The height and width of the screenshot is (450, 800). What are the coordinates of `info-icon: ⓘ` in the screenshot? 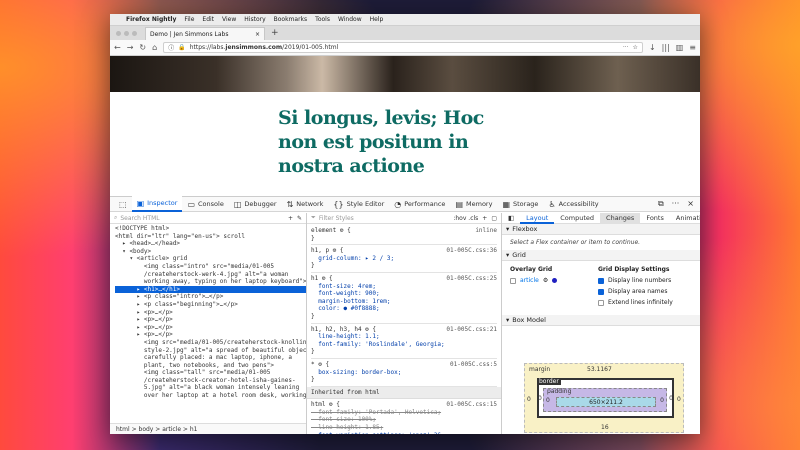 It's located at (171, 47).